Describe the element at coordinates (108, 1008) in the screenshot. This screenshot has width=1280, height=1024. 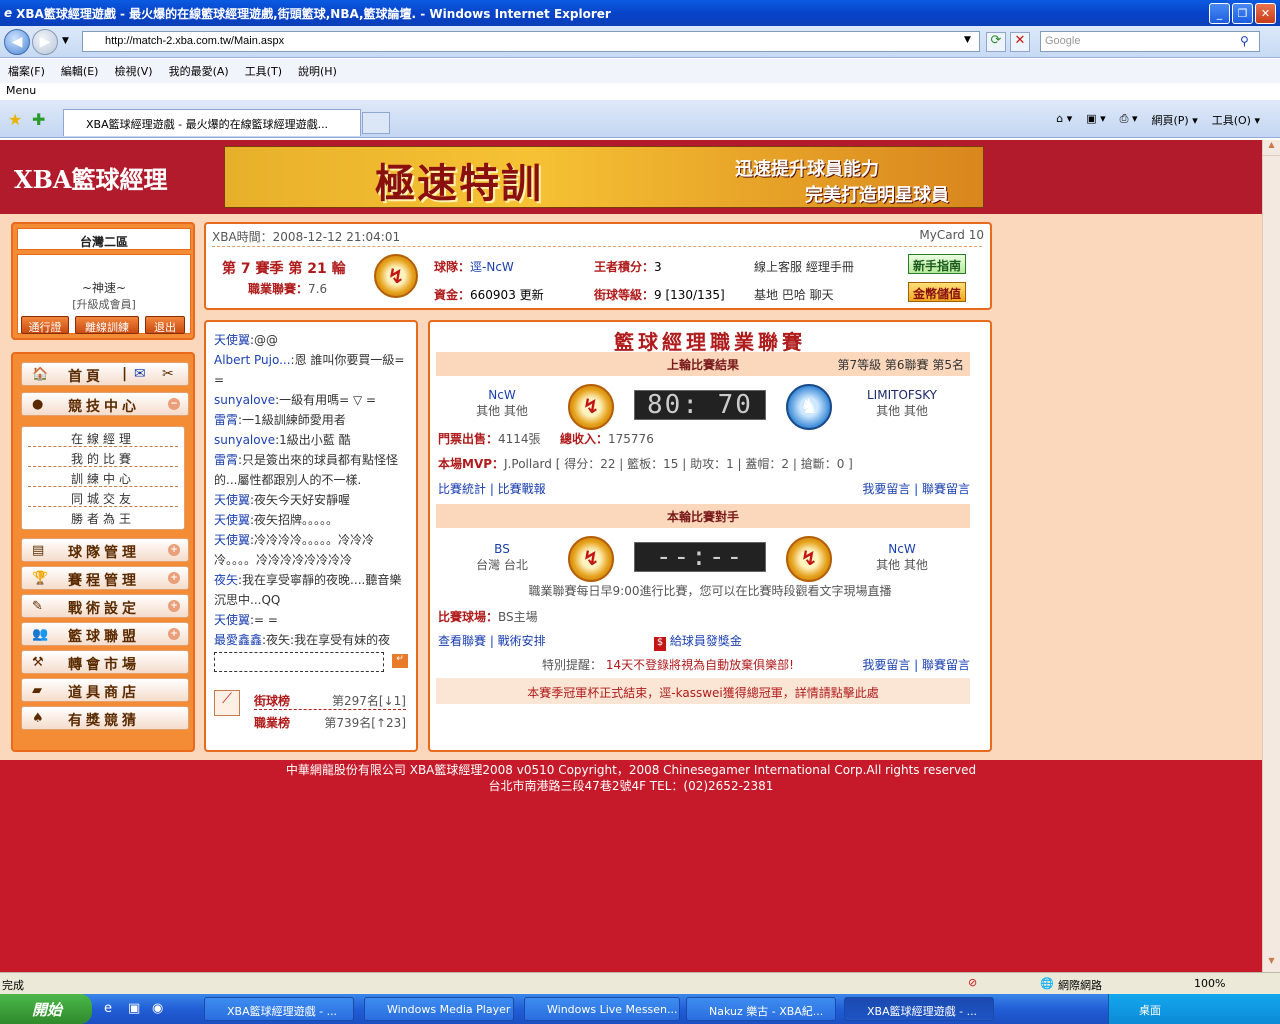
I see `quicklaunch-ie-icon: e` at that location.